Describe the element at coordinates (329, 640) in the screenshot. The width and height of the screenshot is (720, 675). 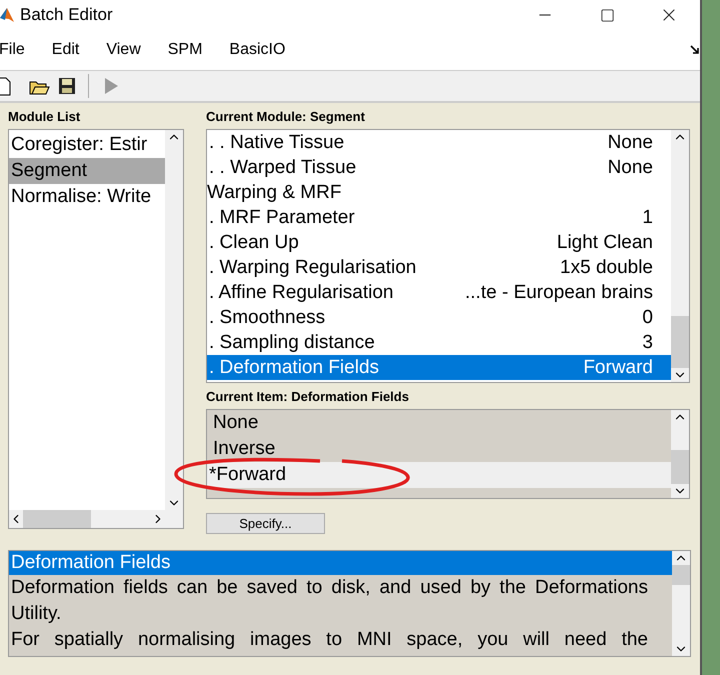
I see `help-paragraph: For spatially normalising images to MNI space, you will need the` at that location.